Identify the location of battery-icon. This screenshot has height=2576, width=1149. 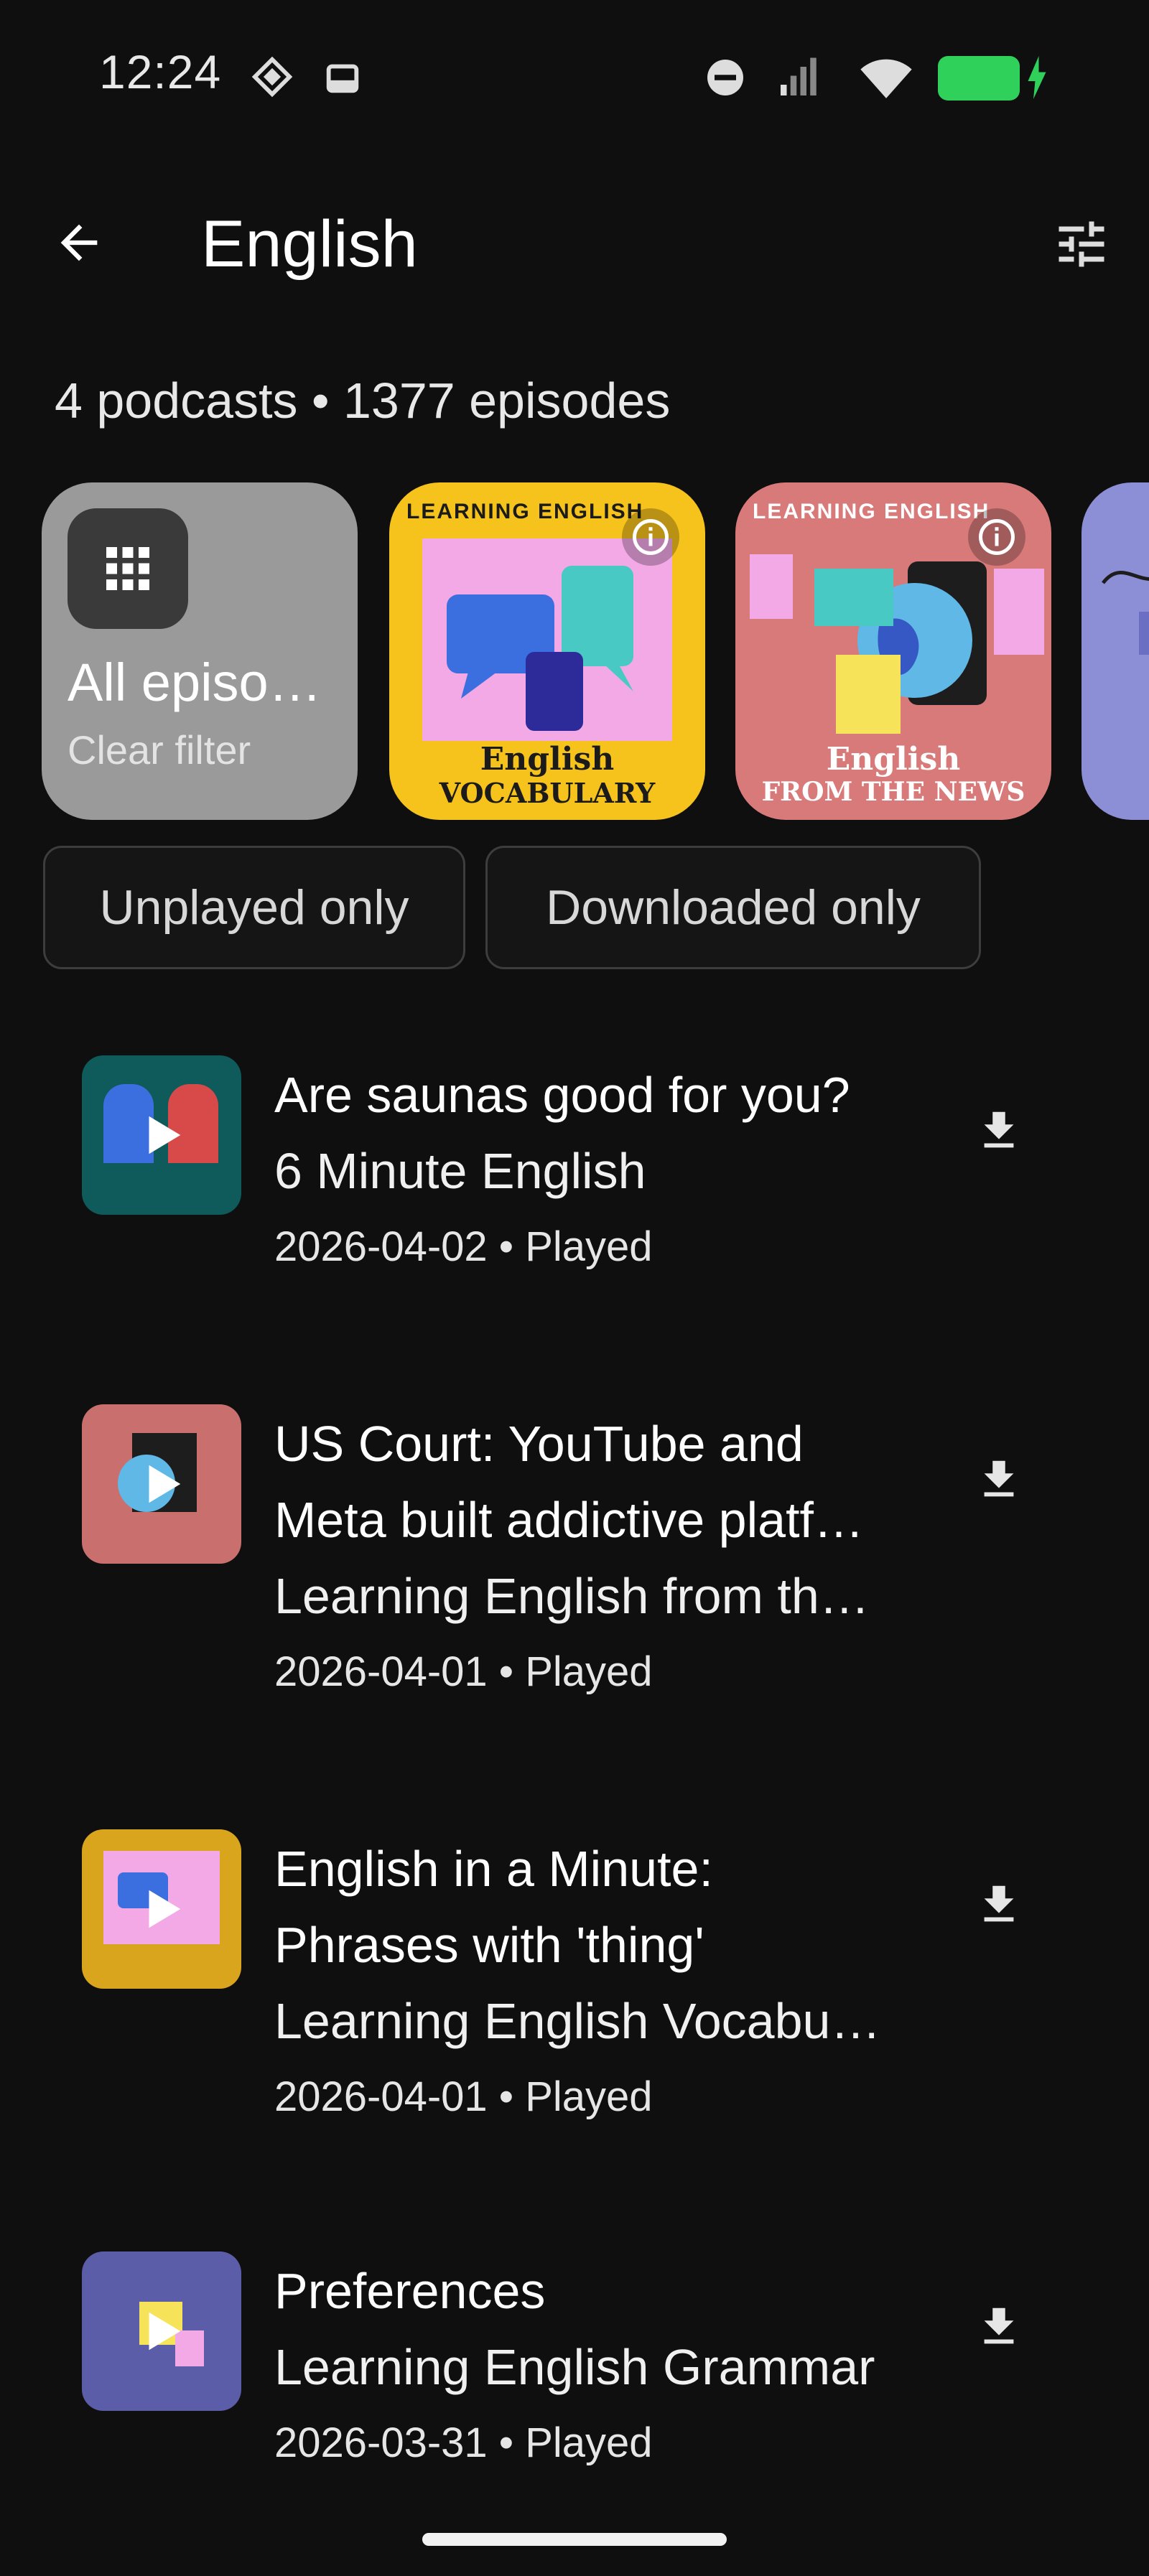
(979, 78).